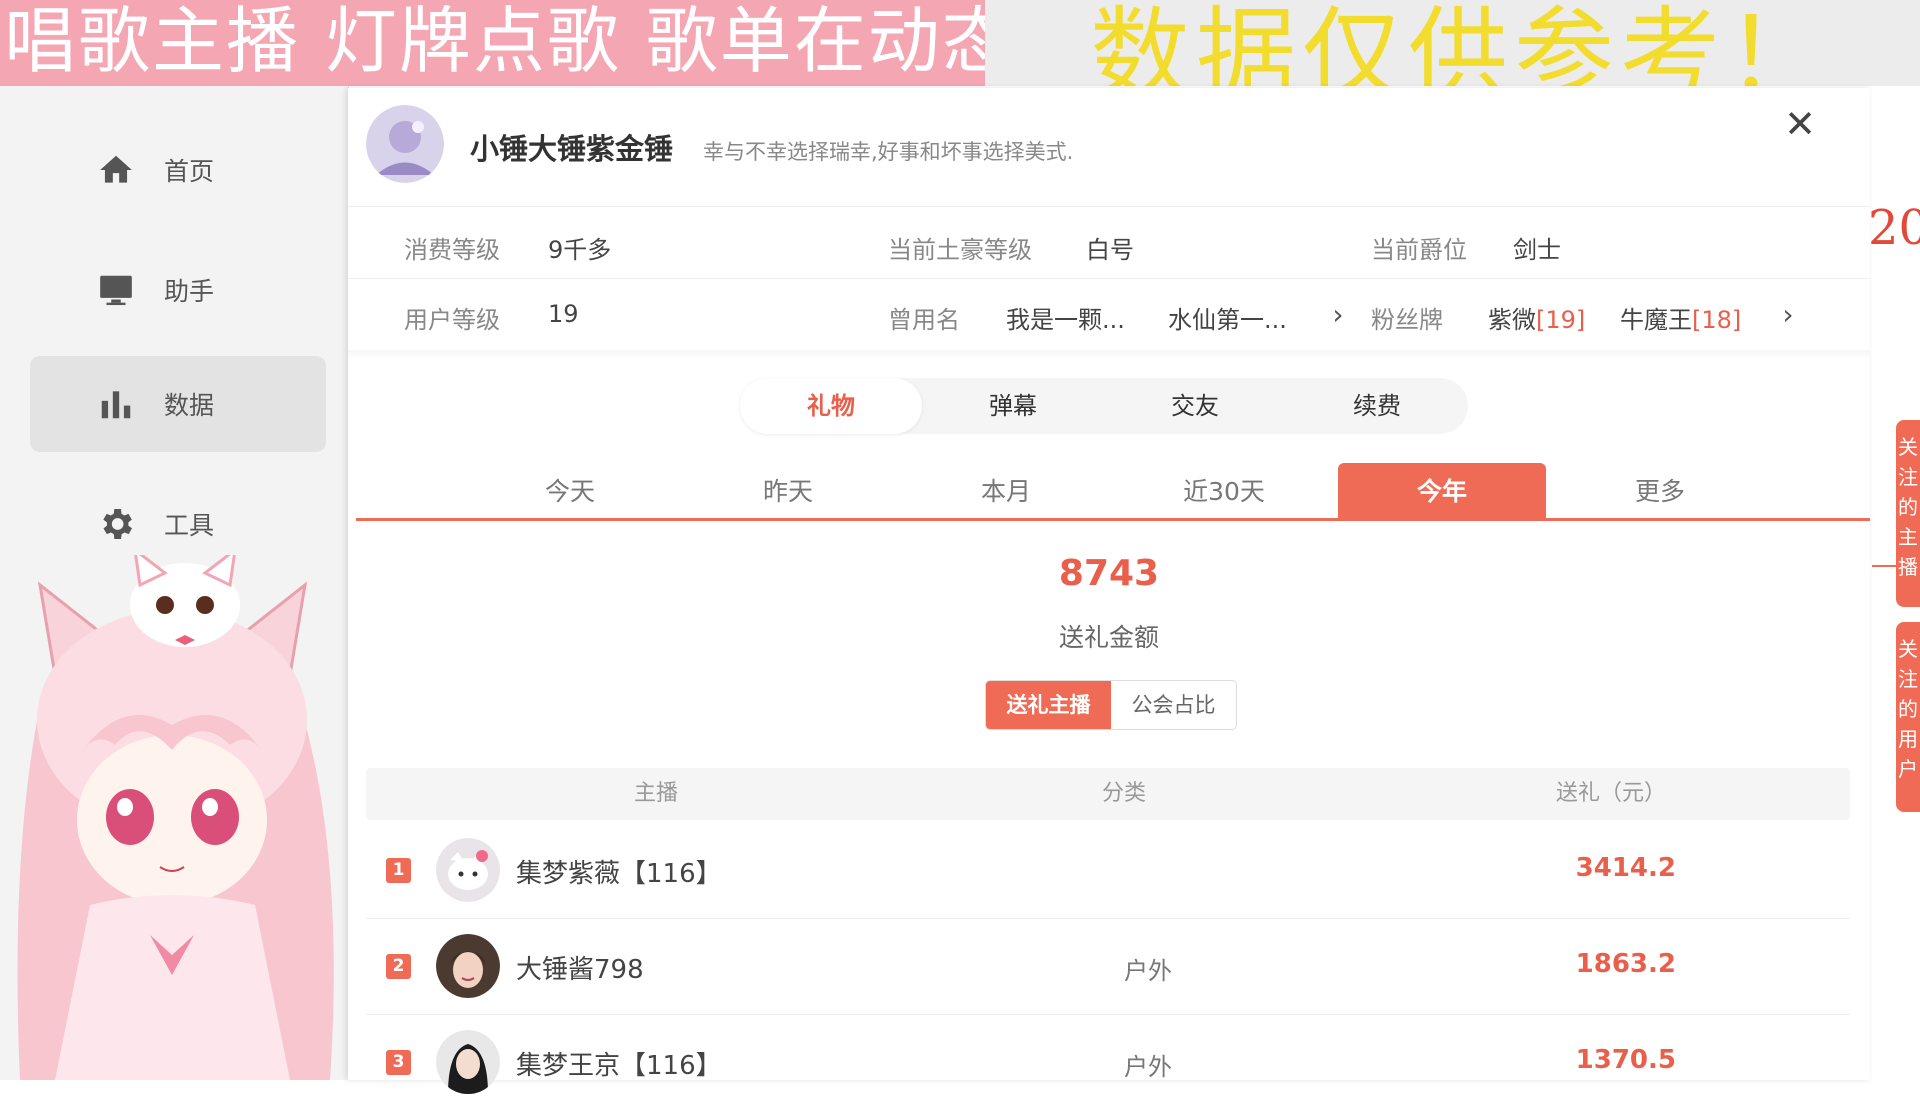  What do you see at coordinates (1681, 320) in the screenshot?
I see `fan-badge-item: 牛魔王[18]` at bounding box center [1681, 320].